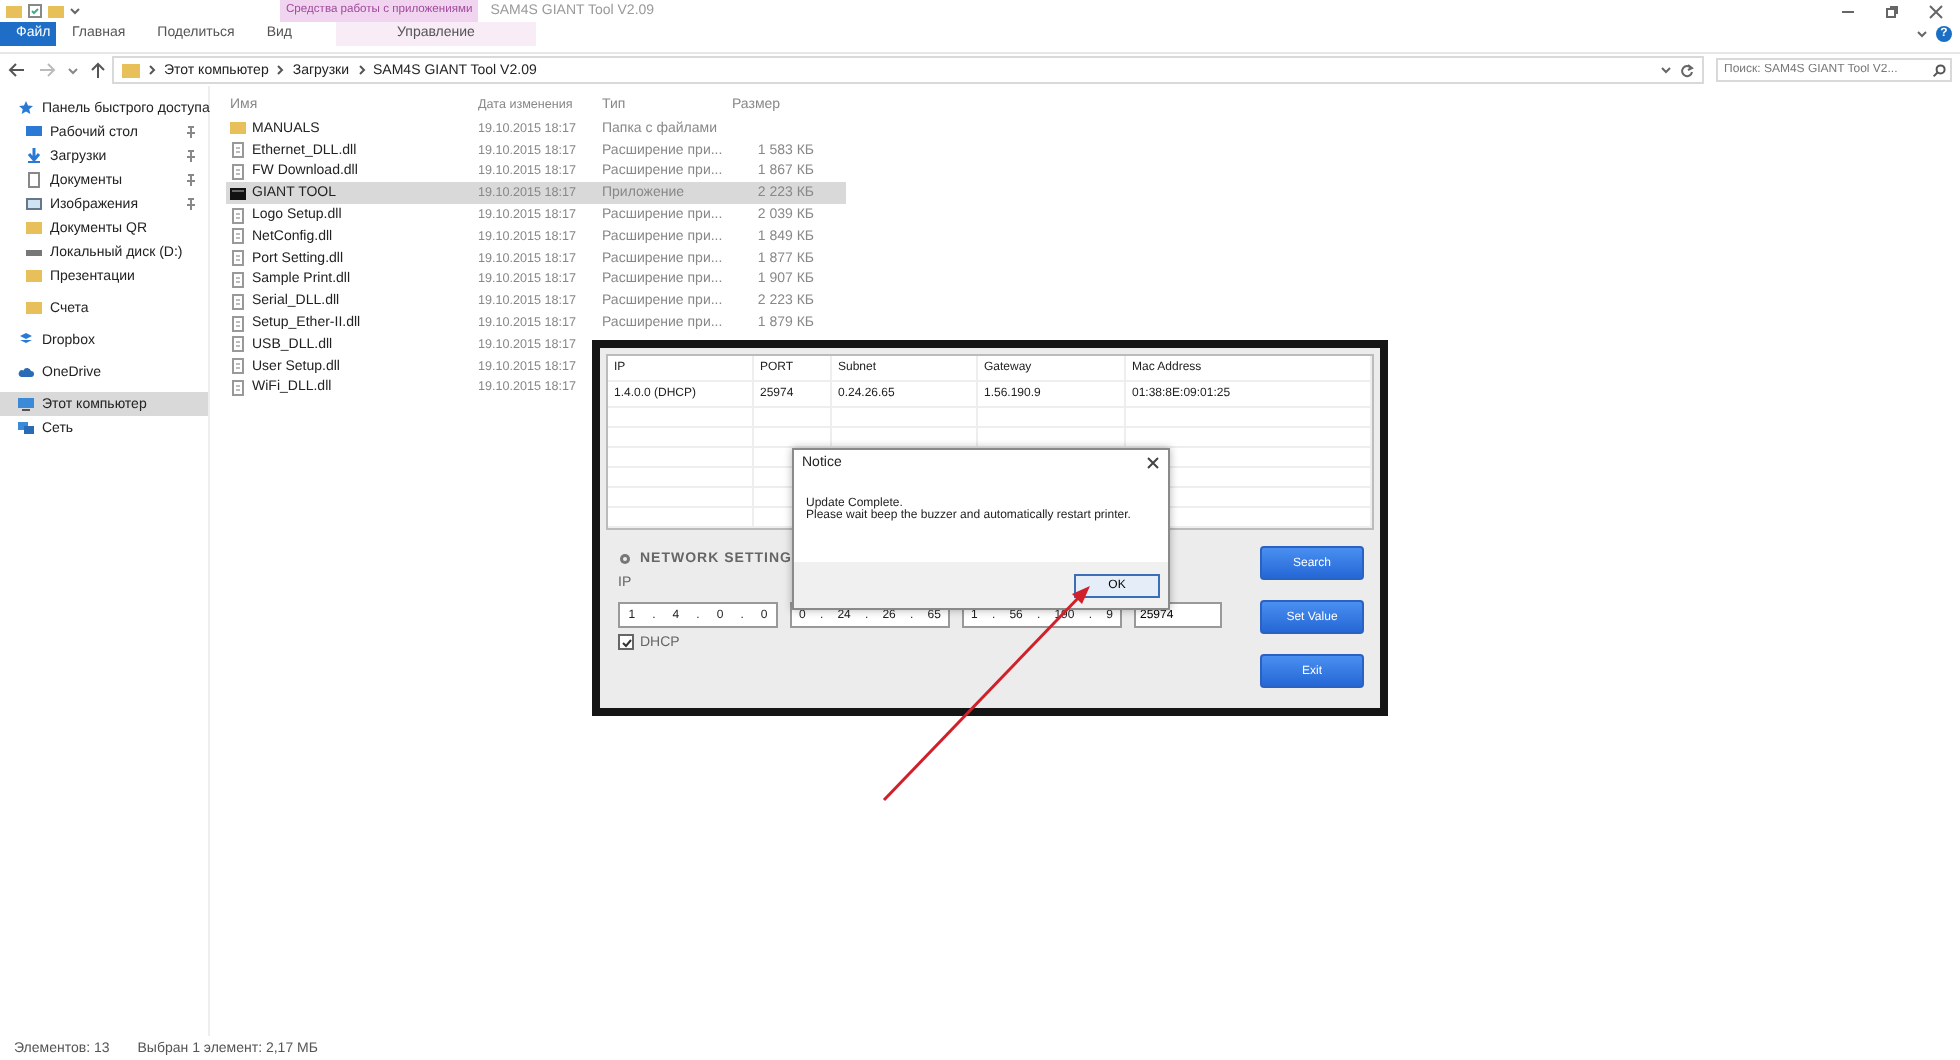 This screenshot has width=1960, height=1060. Describe the element at coordinates (34, 204) in the screenshot. I see `picture-icon` at that location.